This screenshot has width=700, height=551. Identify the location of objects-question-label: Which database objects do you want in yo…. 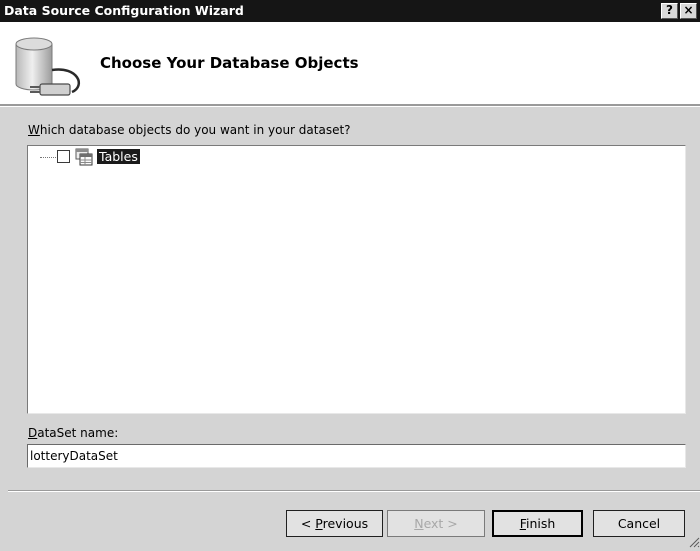
(189, 130).